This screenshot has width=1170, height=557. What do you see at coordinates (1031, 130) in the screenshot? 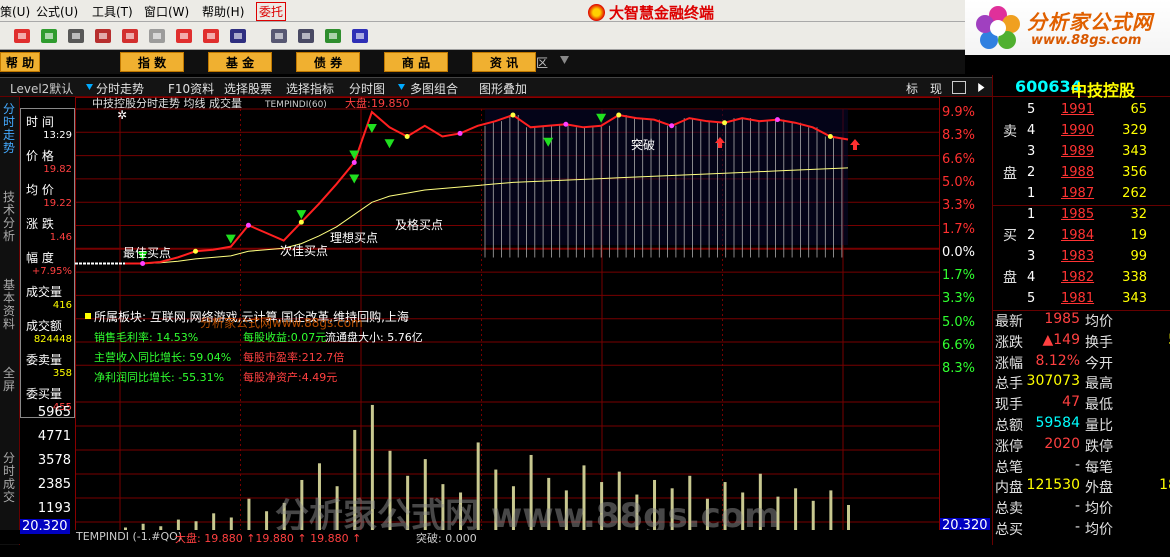
I see `sell-level: 4` at bounding box center [1031, 130].